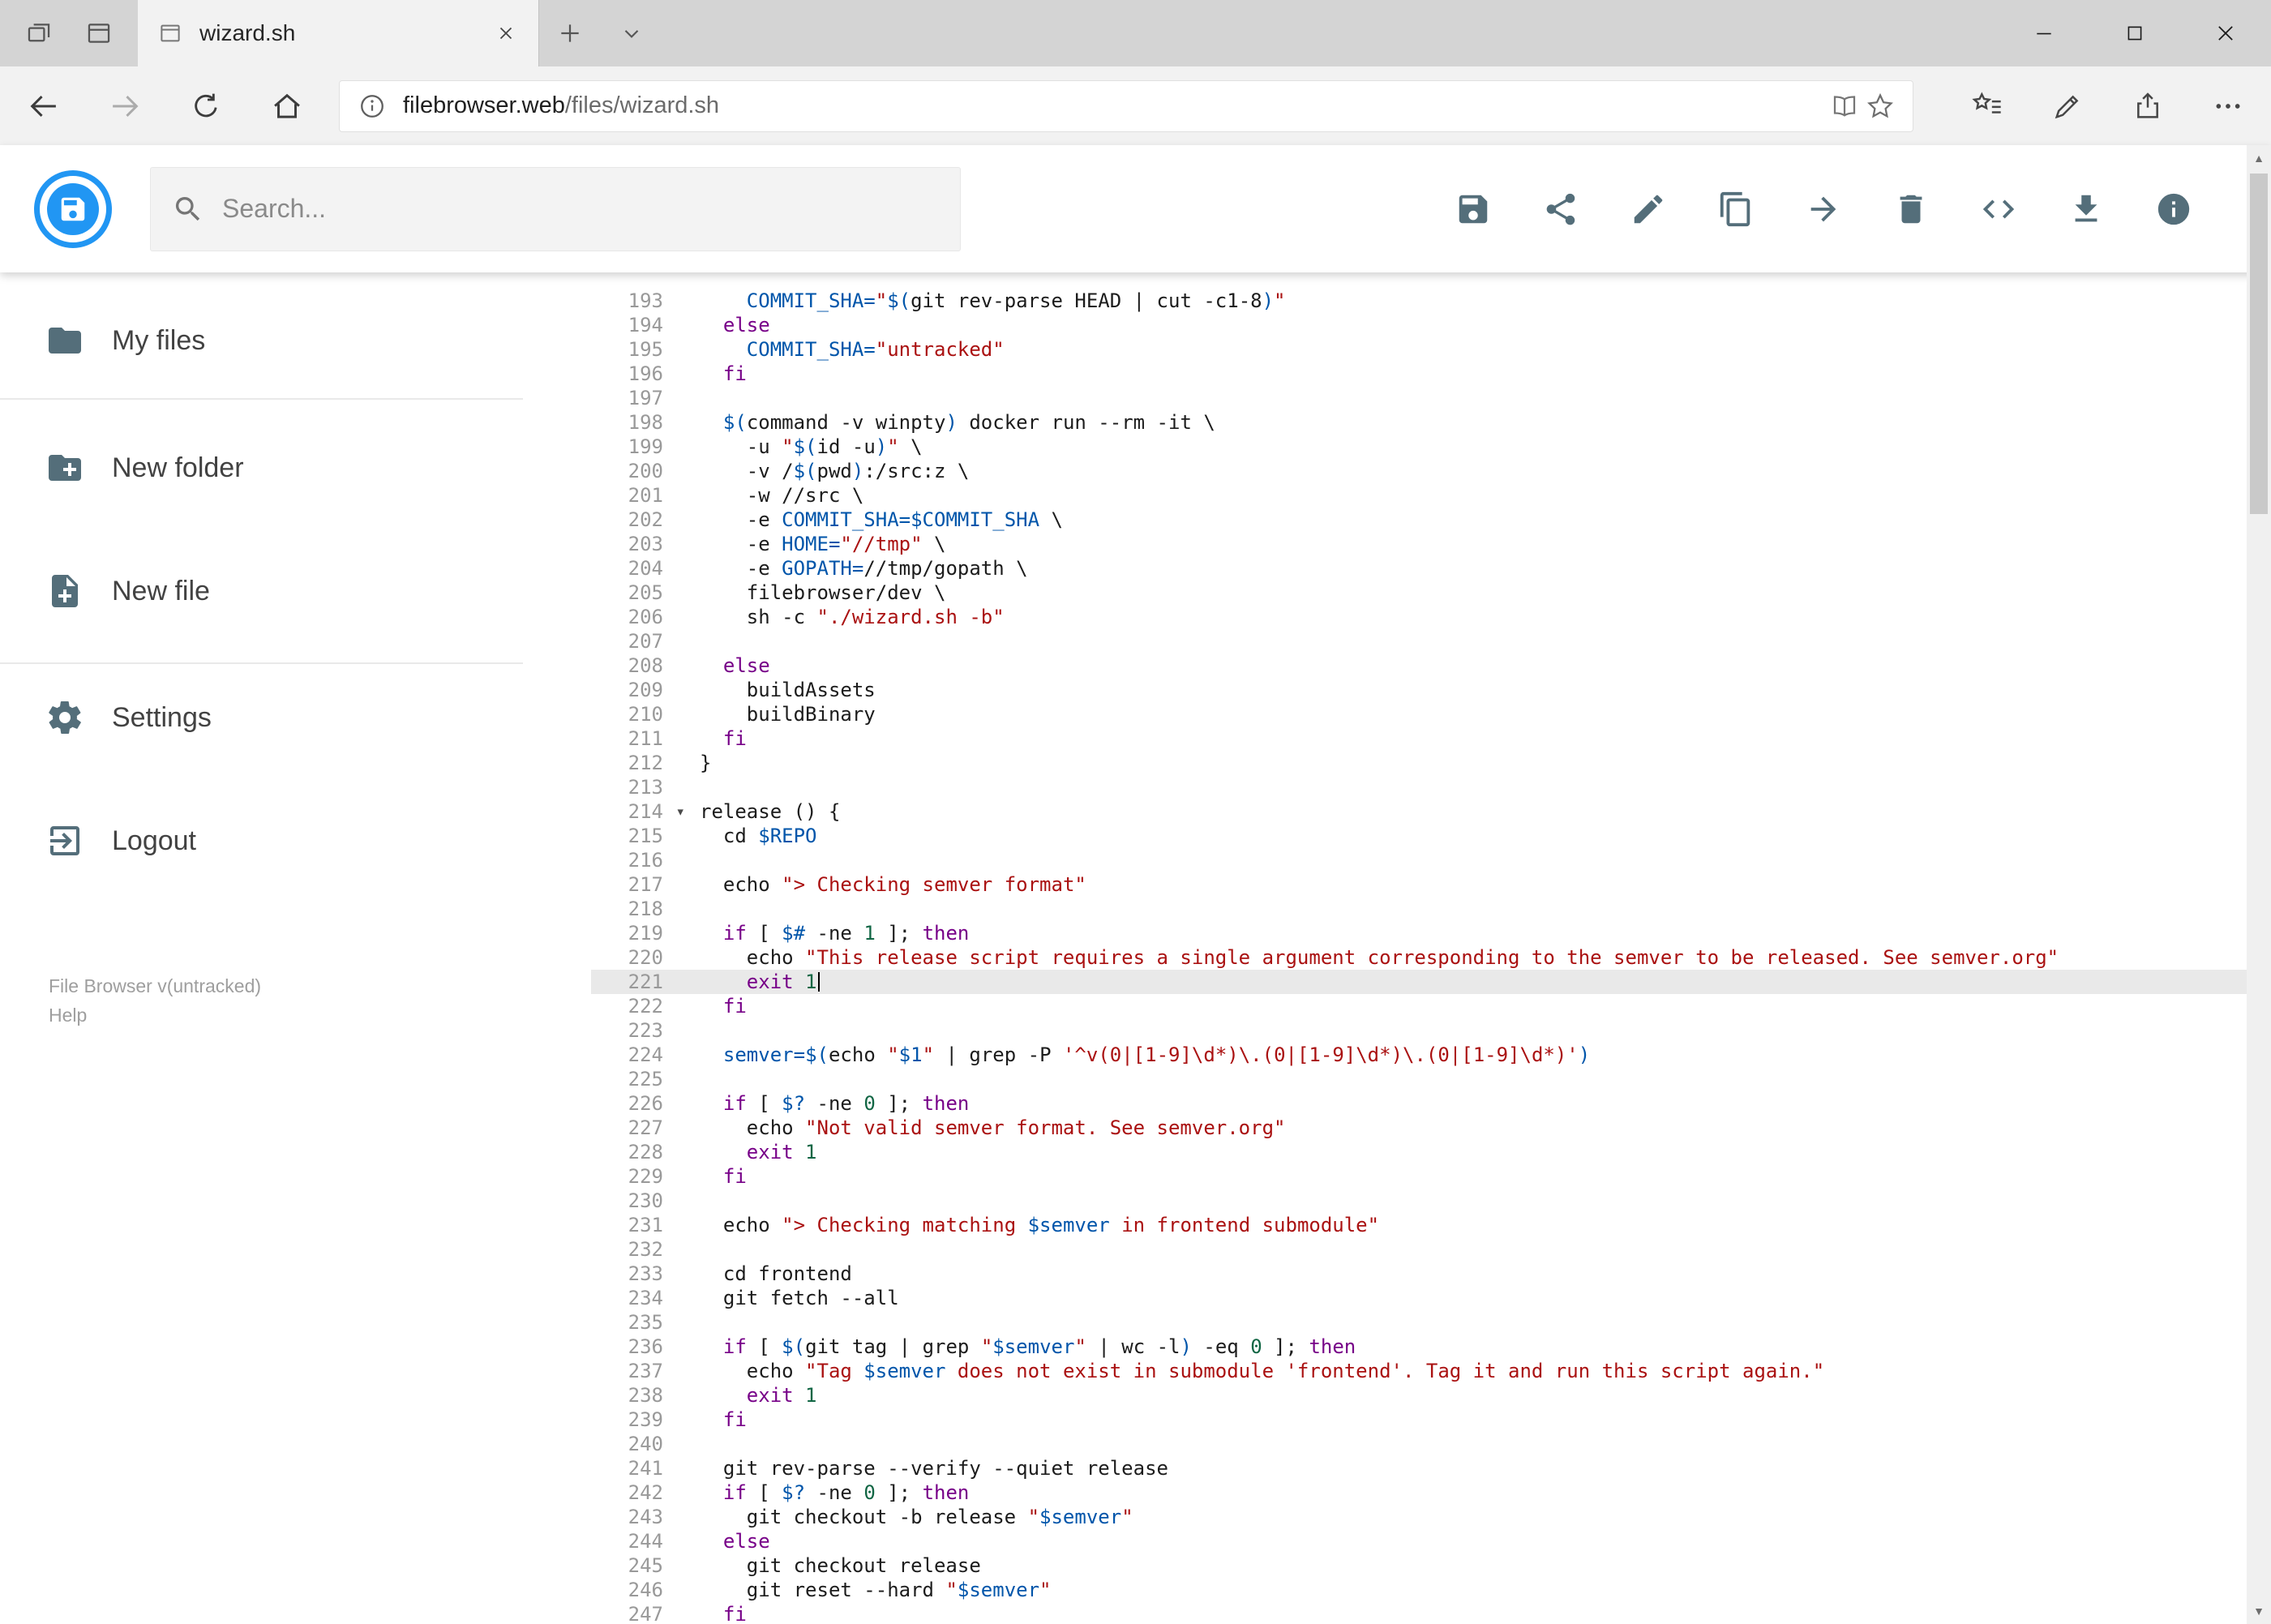 Image resolution: width=2271 pixels, height=1624 pixels. What do you see at coordinates (2259, 158) in the screenshot?
I see `scroll-up-arrow-icon: ▲` at bounding box center [2259, 158].